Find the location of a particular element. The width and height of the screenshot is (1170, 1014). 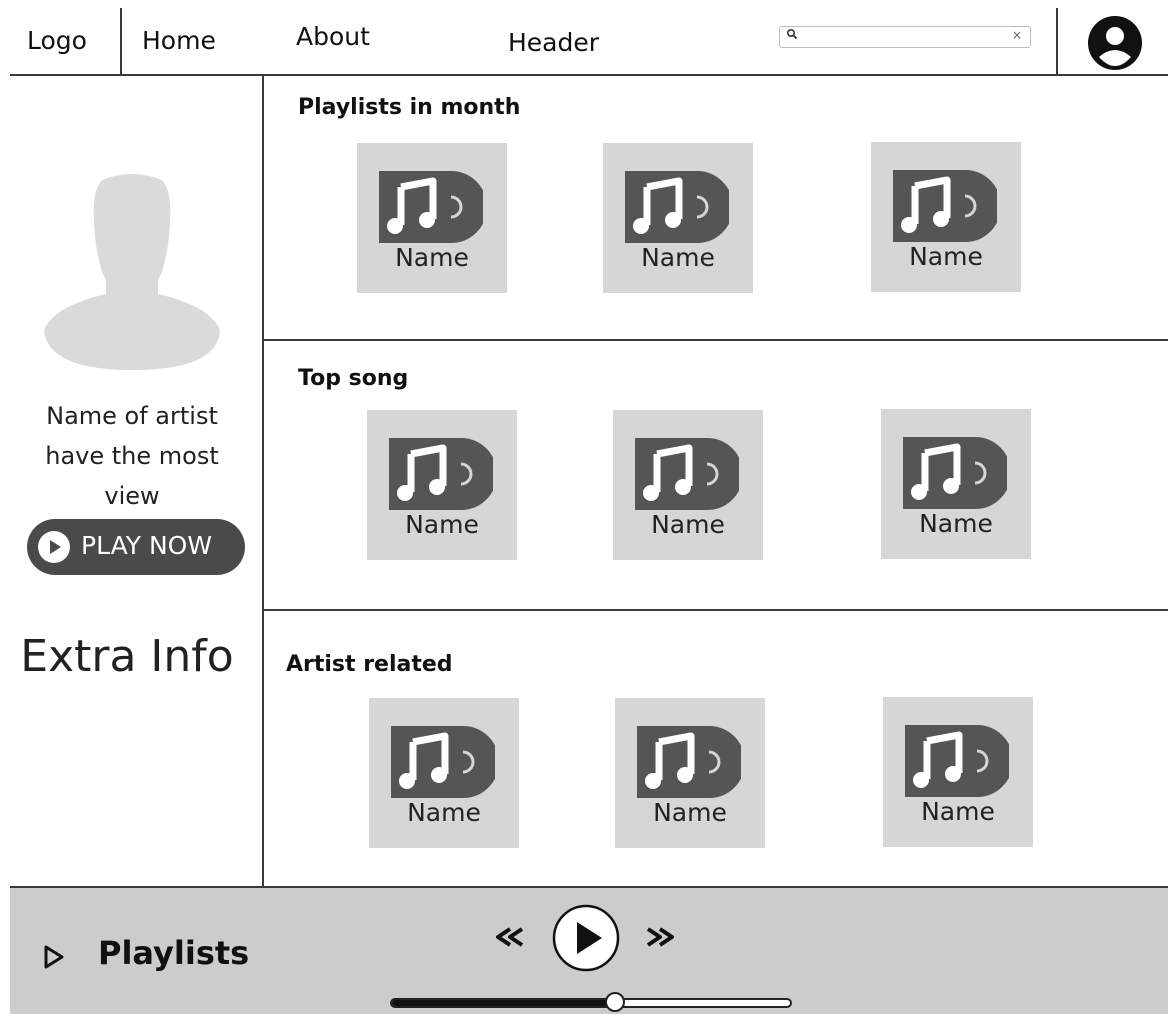

user-avatar-icon is located at coordinates (1115, 43).